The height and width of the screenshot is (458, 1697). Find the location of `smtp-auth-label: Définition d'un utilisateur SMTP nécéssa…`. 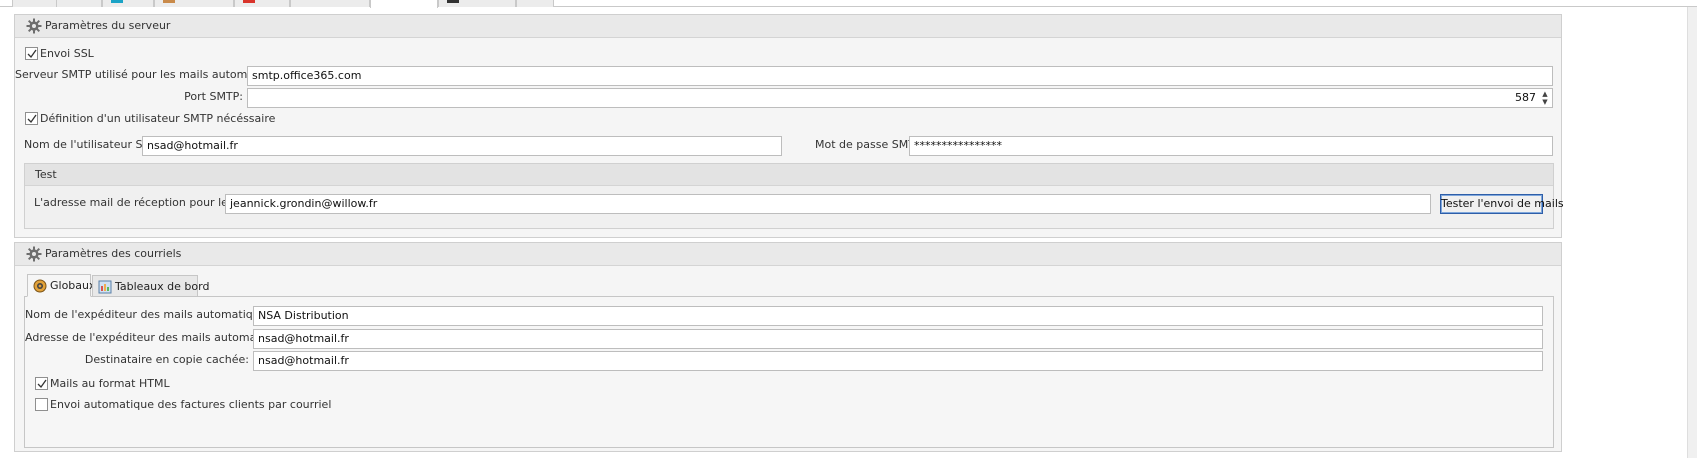

smtp-auth-label: Définition d'un utilisateur SMTP nécéssa… is located at coordinates (158, 118).